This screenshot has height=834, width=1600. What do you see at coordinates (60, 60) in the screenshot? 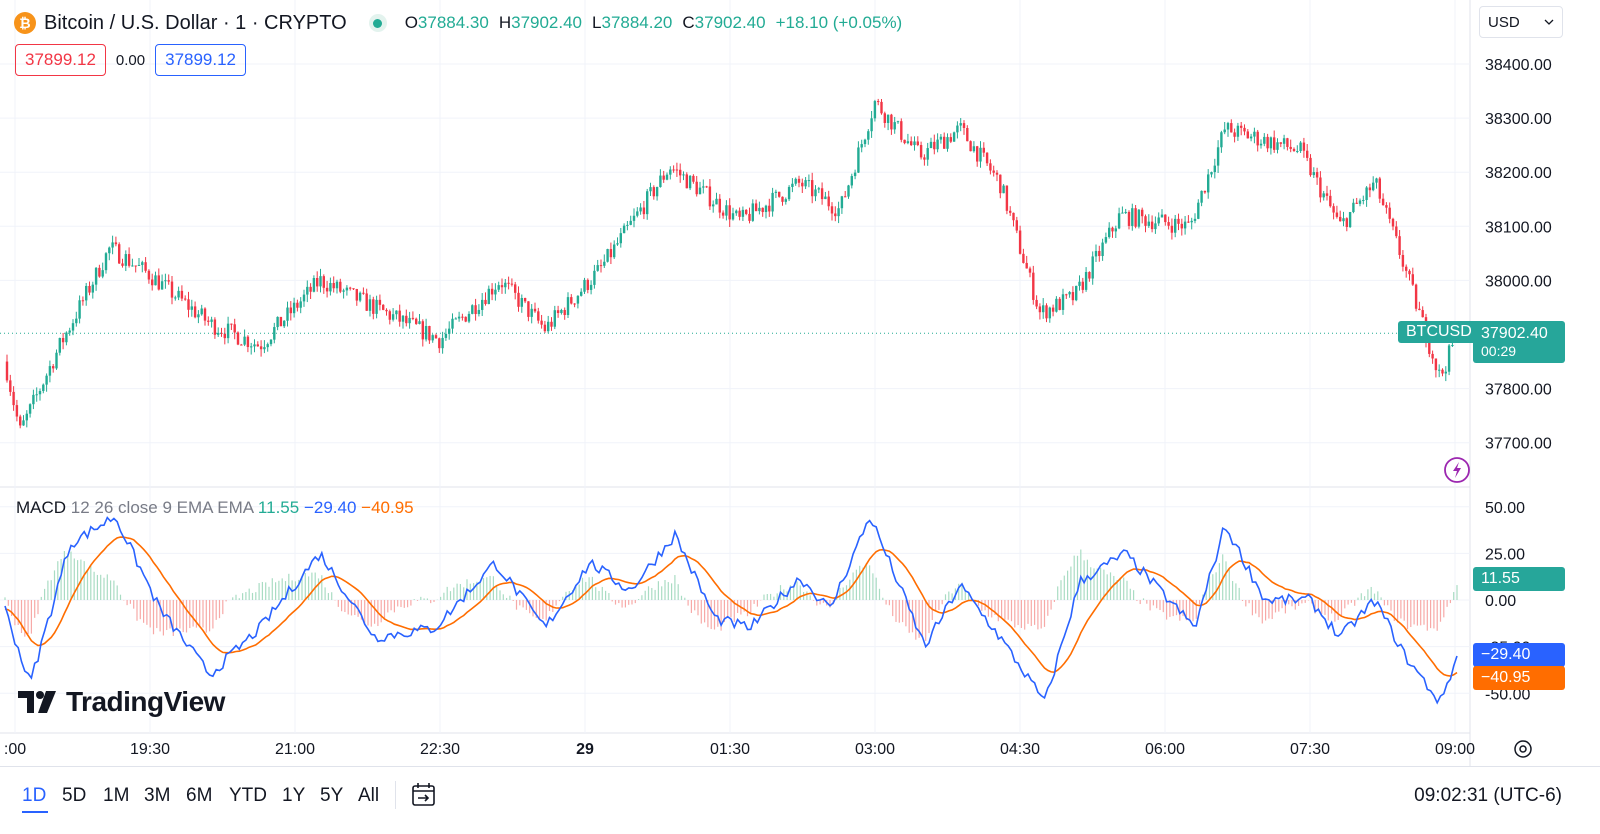
I see `sell-button: 37899.12` at bounding box center [60, 60].